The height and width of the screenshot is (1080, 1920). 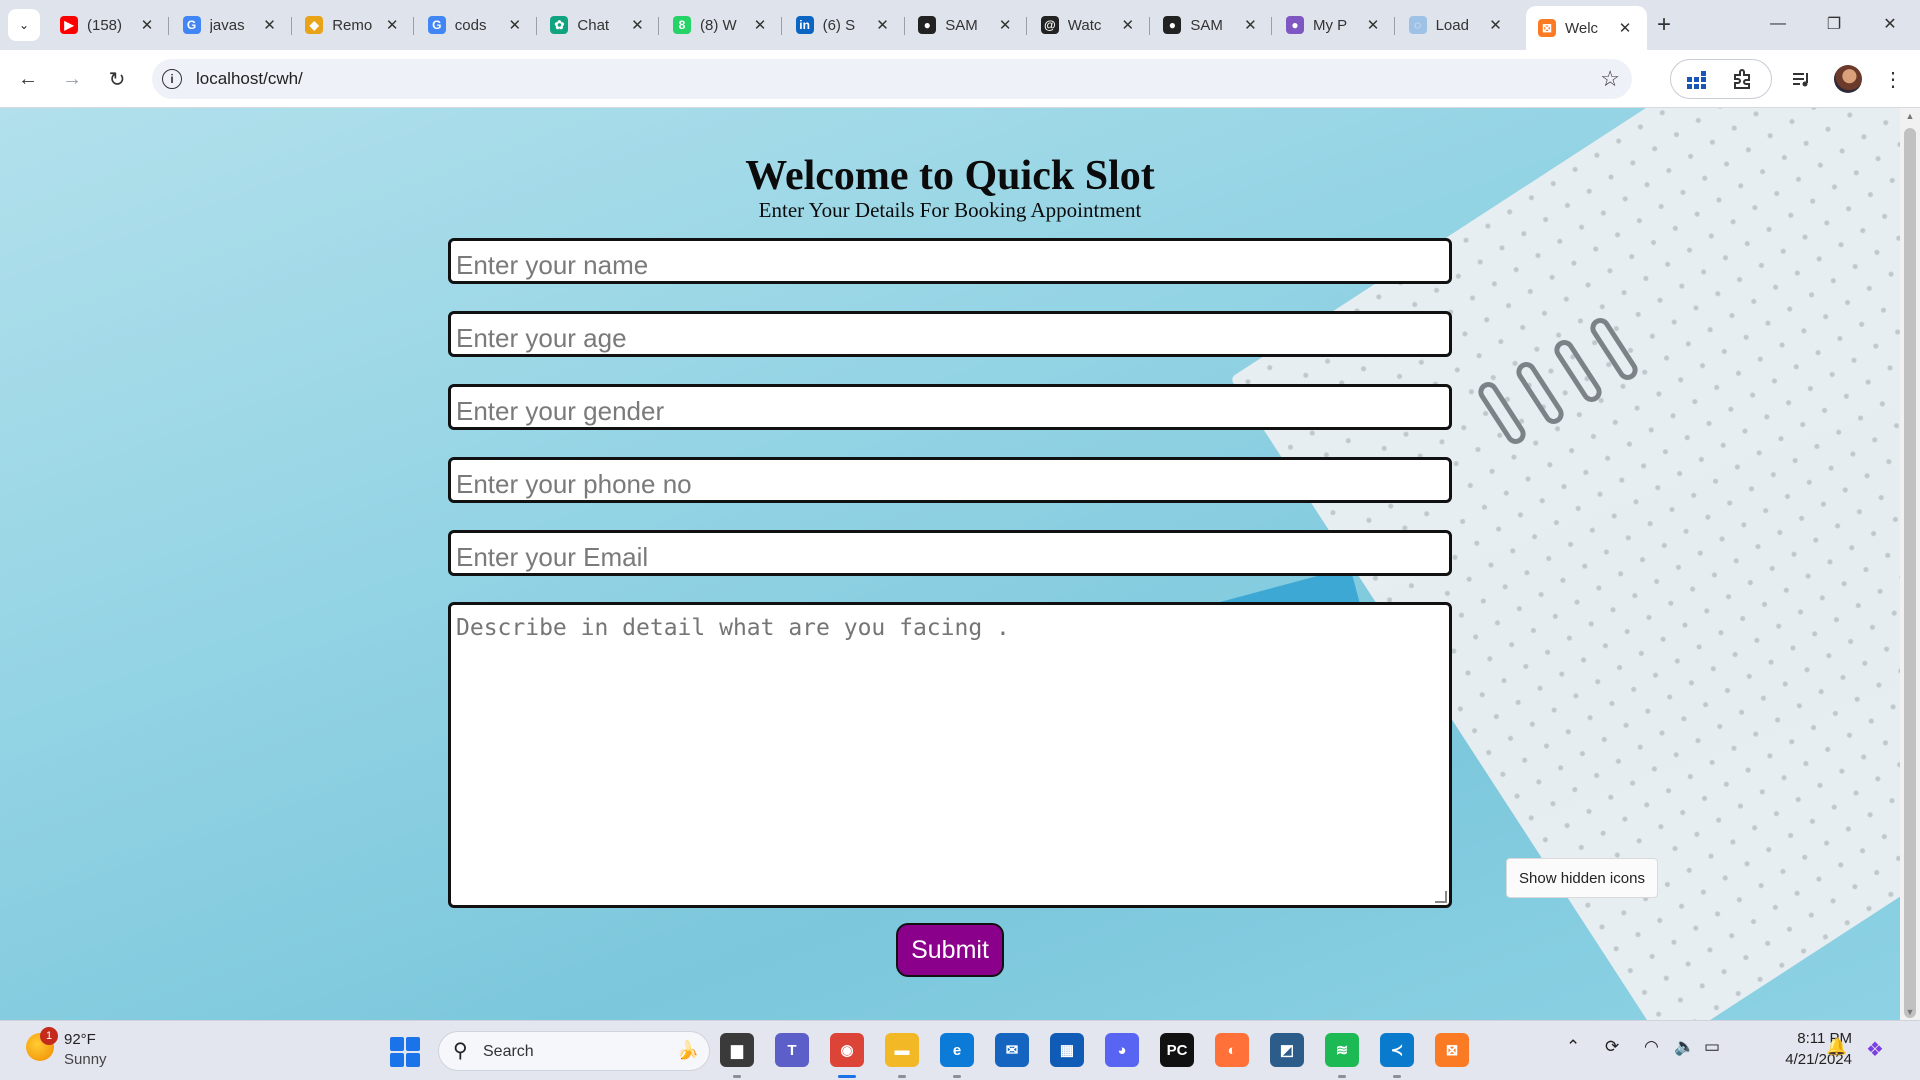 I want to click on address-bar: i localhost/cwh/ ☆, so click(x=892, y=79).